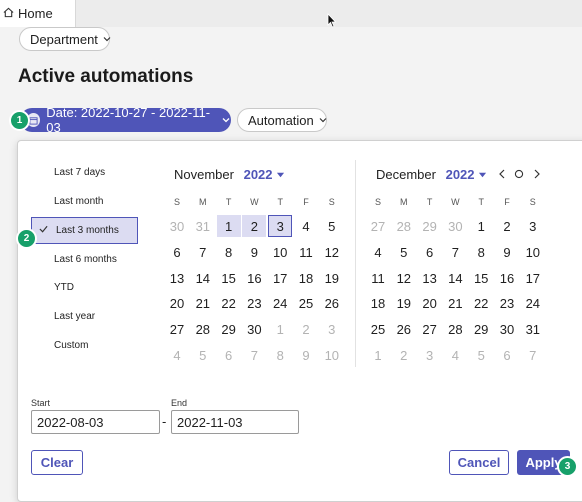 The width and height of the screenshot is (582, 502). What do you see at coordinates (84, 230) in the screenshot?
I see `preset-item-selected: Last 3 months` at bounding box center [84, 230].